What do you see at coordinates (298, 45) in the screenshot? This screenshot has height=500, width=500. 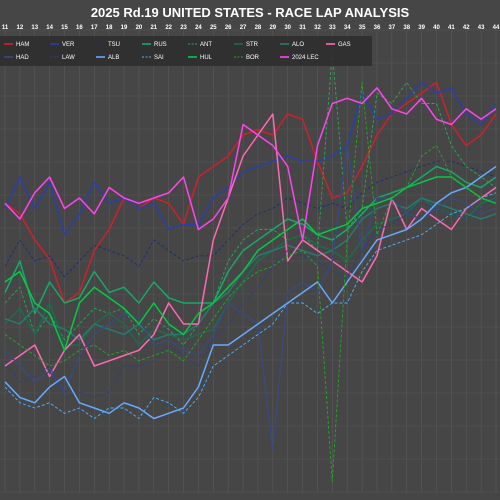 I see `legend-label-alo: ALO` at bounding box center [298, 45].